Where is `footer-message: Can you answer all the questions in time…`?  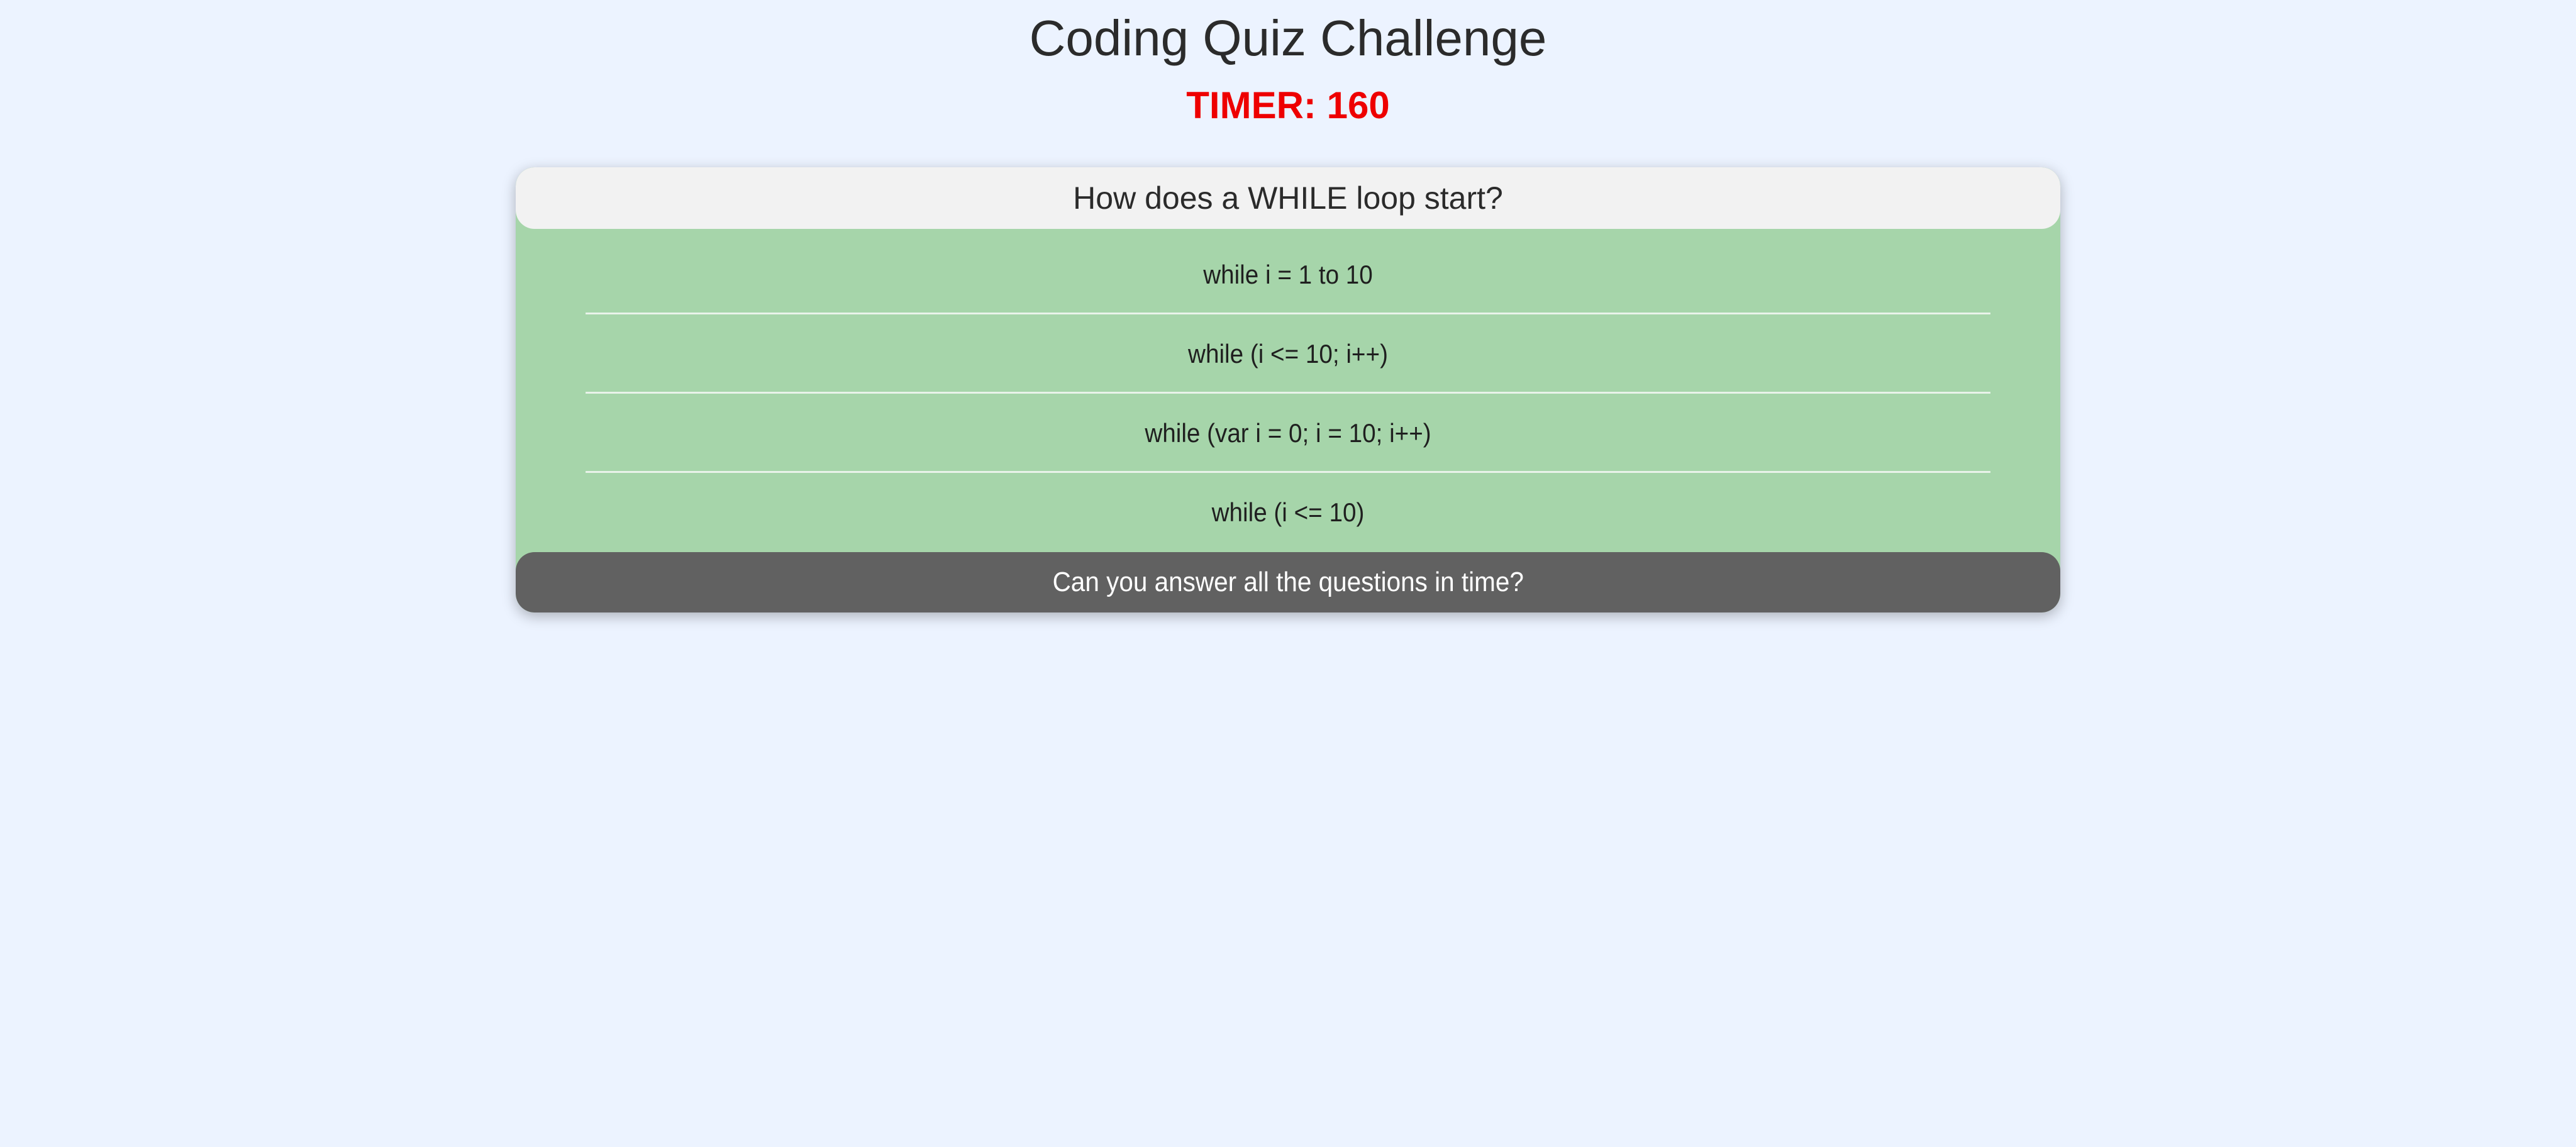 footer-message: Can you answer all the questions in time… is located at coordinates (1288, 582).